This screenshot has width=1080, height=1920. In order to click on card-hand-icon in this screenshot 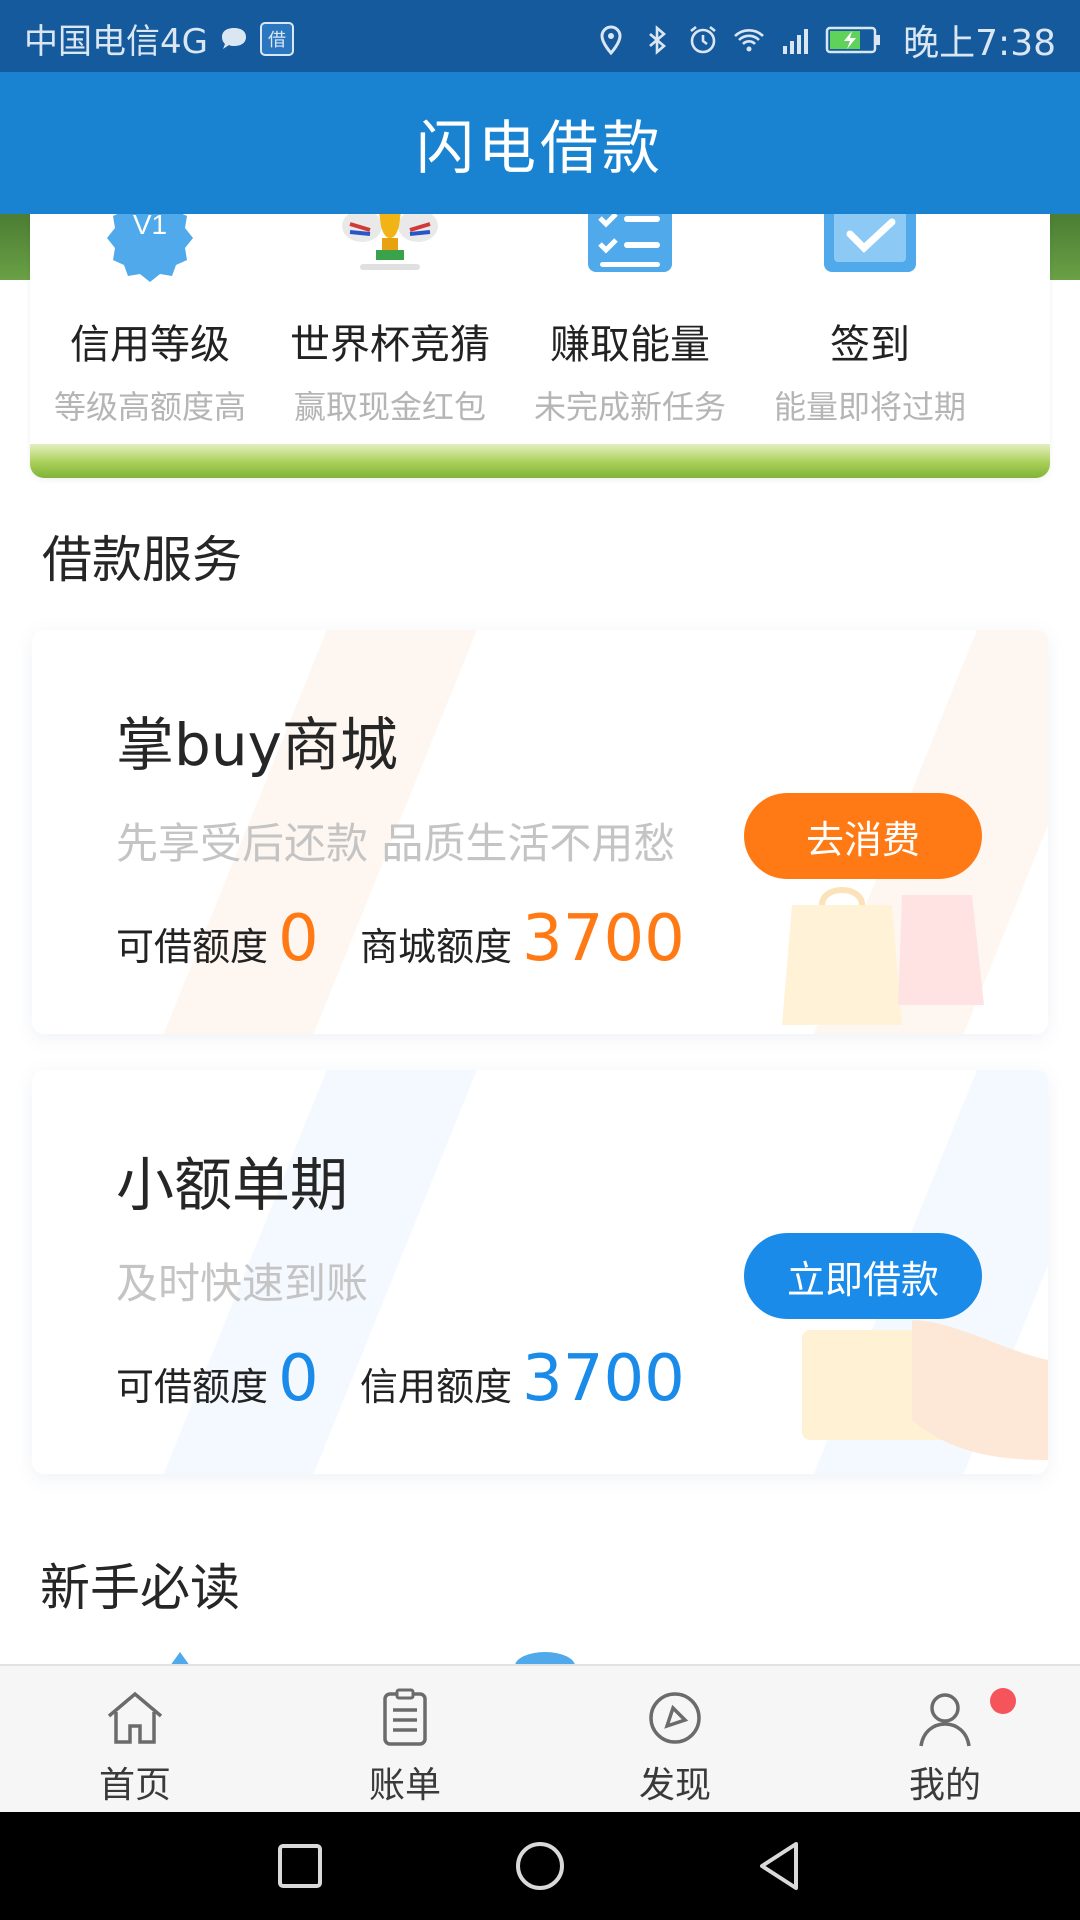, I will do `click(925, 1390)`.